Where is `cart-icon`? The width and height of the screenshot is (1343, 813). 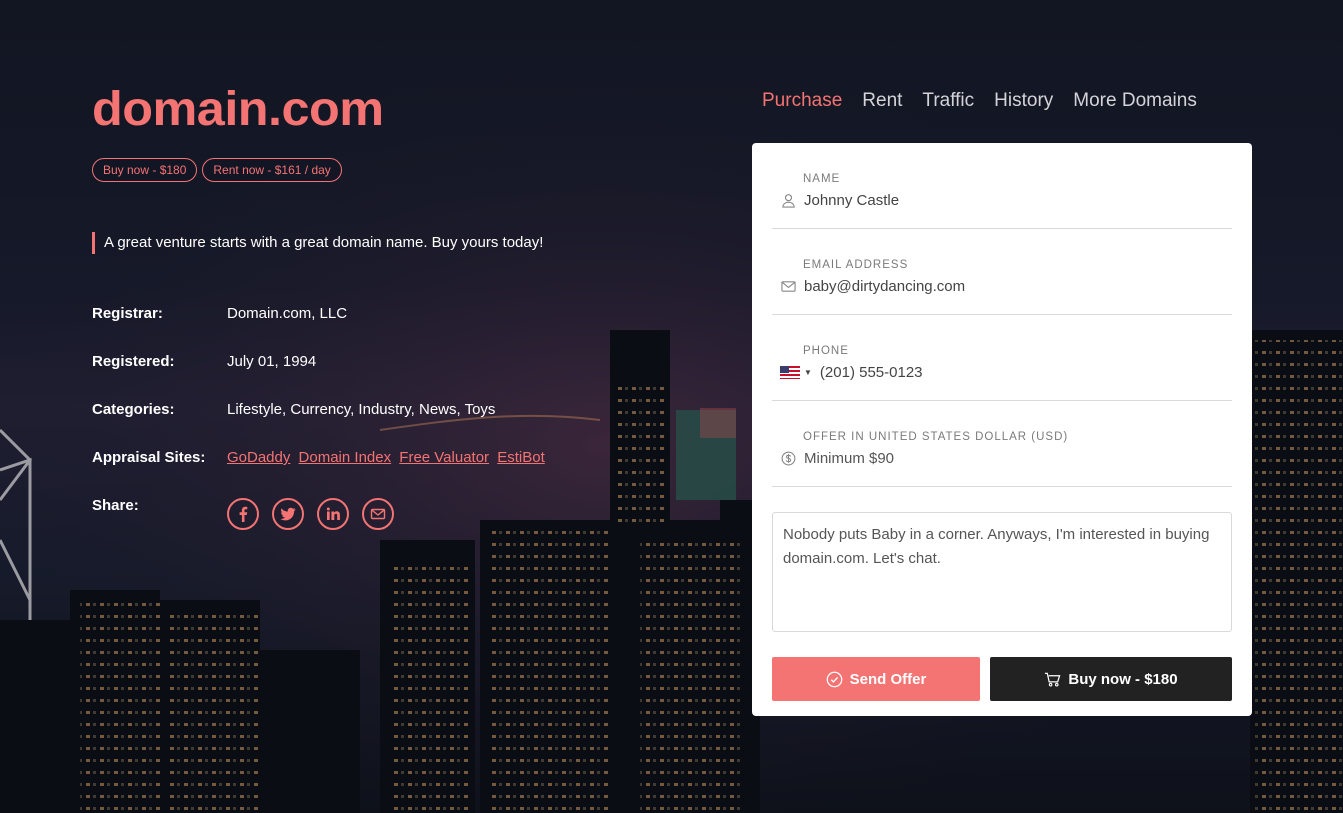
cart-icon is located at coordinates (1053, 679).